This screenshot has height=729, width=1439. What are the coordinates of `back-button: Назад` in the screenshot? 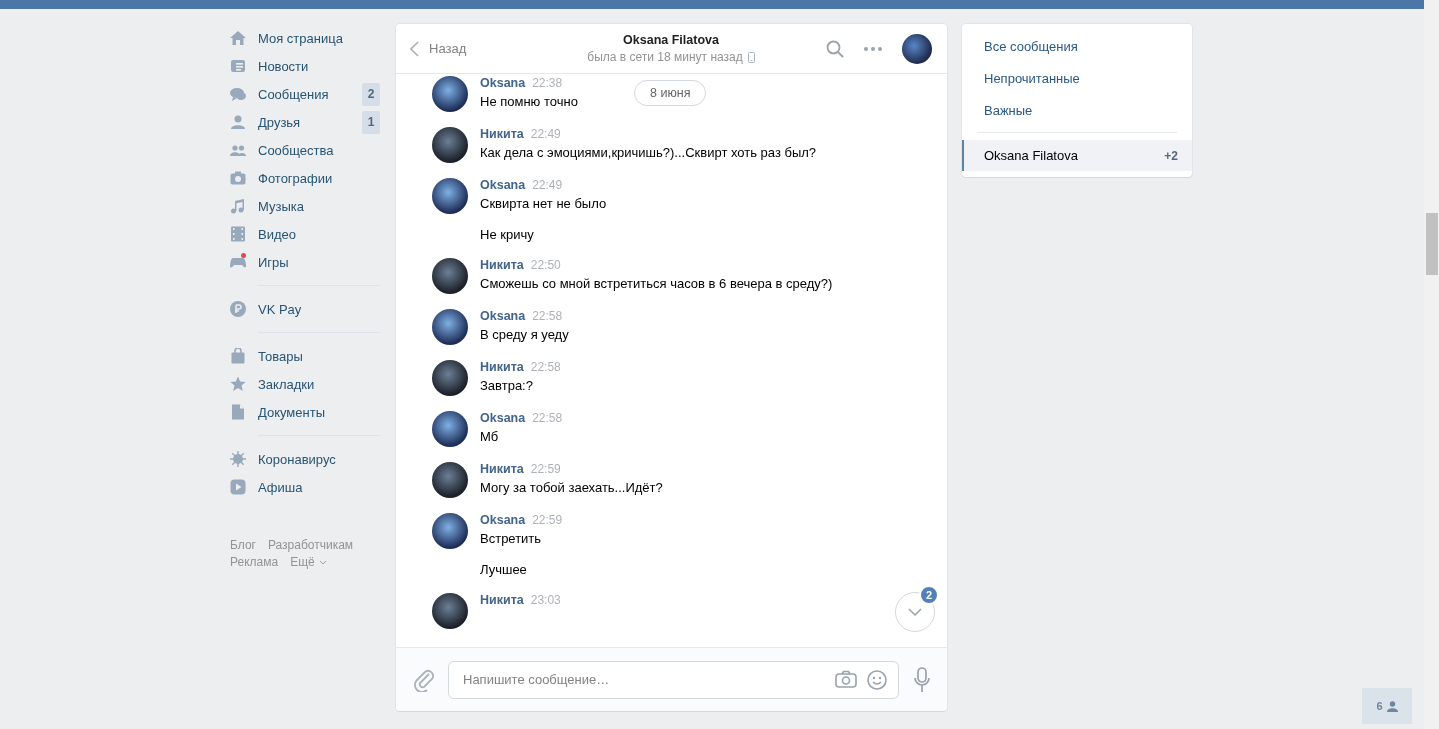 It's located at (495, 48).